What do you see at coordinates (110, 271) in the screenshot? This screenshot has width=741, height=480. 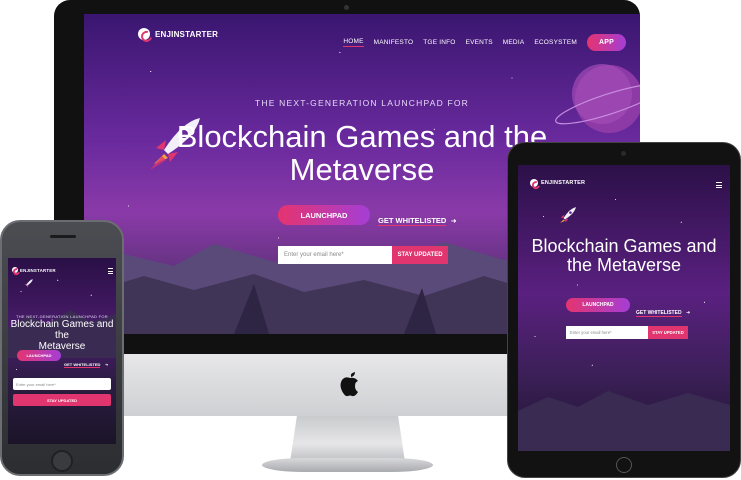 I see `phone-hamburger-menu-icon` at bounding box center [110, 271].